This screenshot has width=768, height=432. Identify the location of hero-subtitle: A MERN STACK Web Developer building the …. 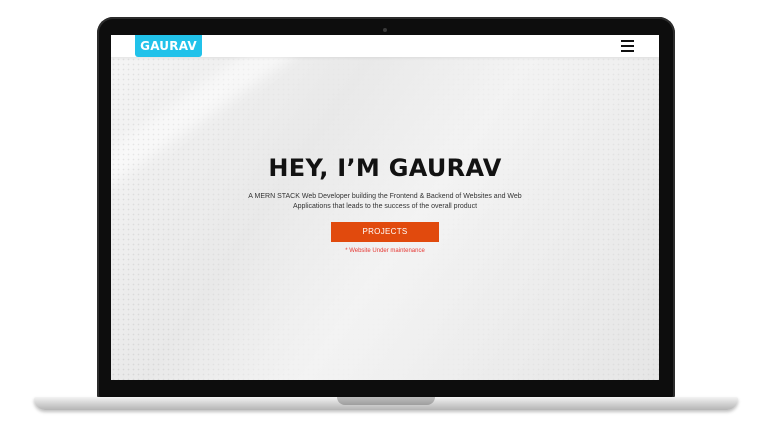
(385, 201).